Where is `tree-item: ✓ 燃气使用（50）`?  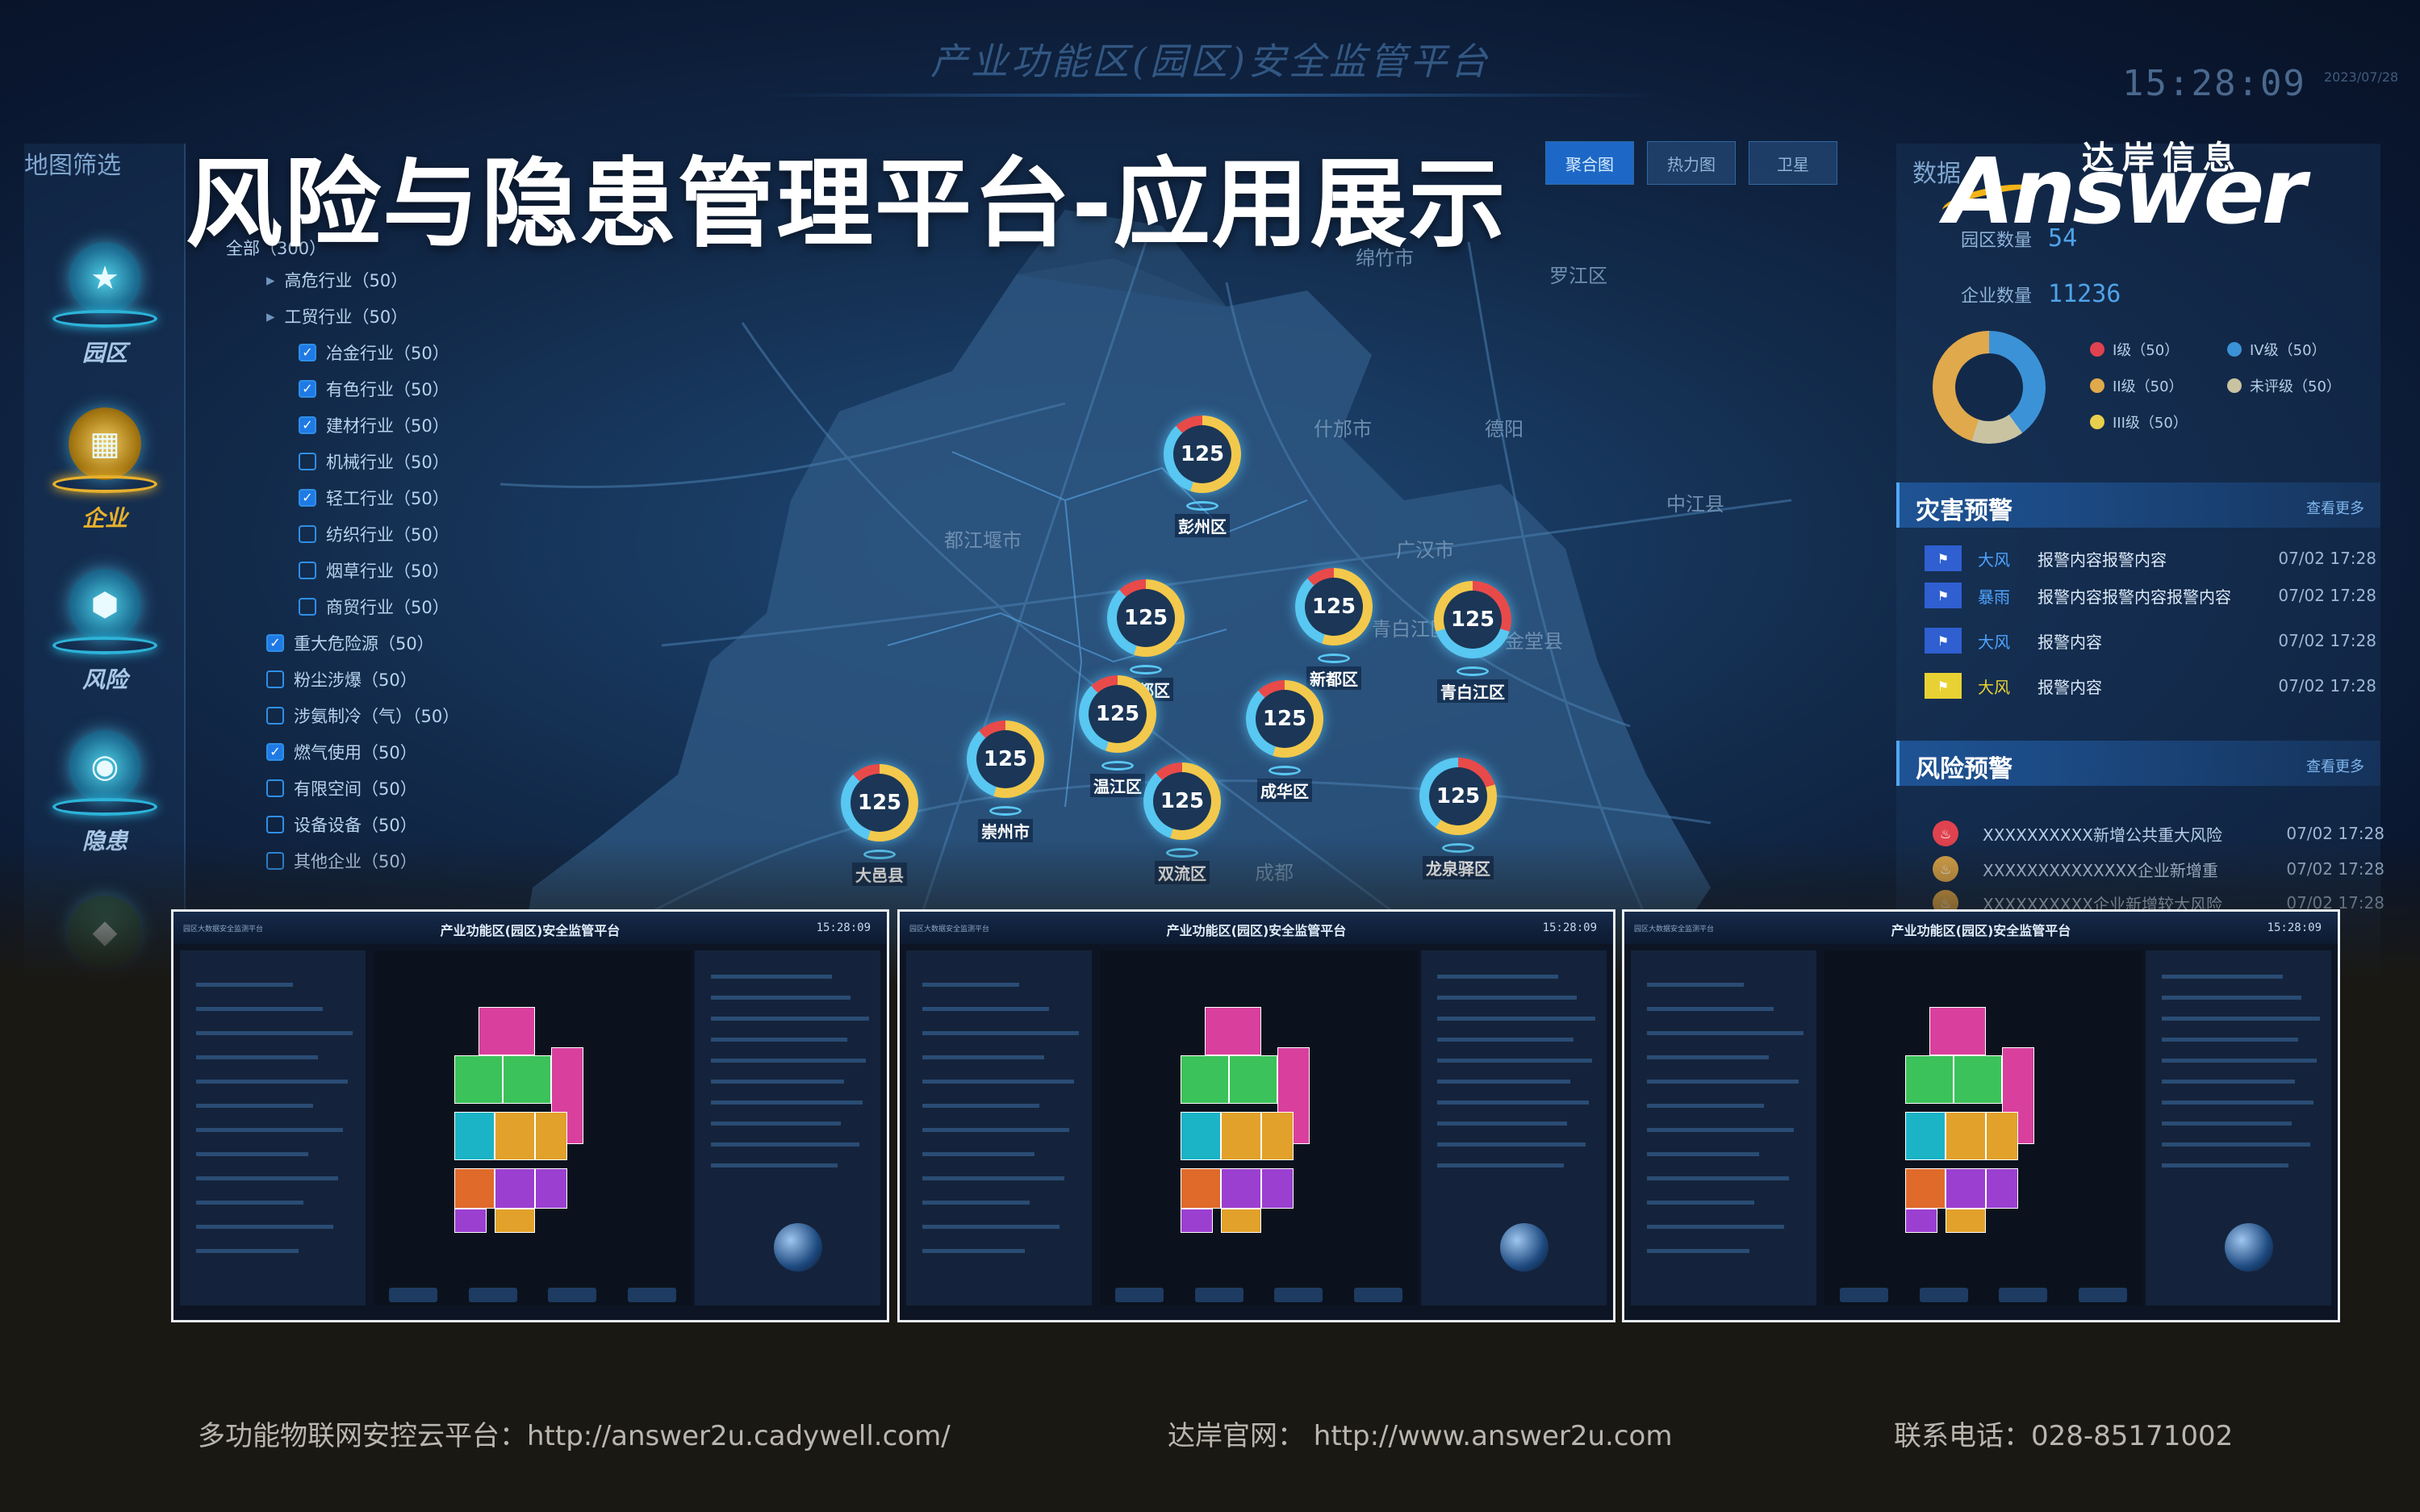
tree-item: ✓ 燃气使用（50） is located at coordinates (379, 751).